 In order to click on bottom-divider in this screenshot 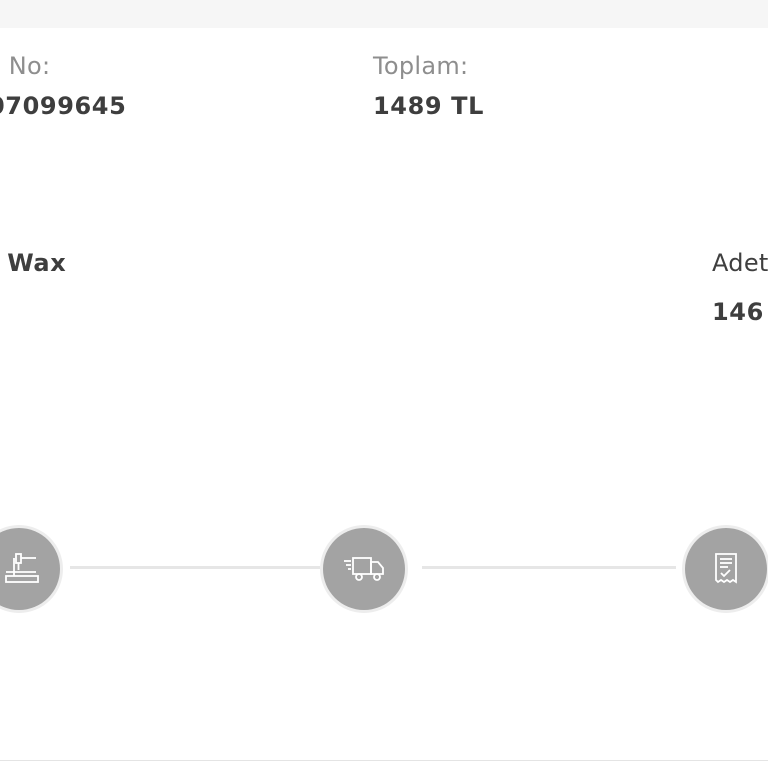, I will do `click(384, 760)`.